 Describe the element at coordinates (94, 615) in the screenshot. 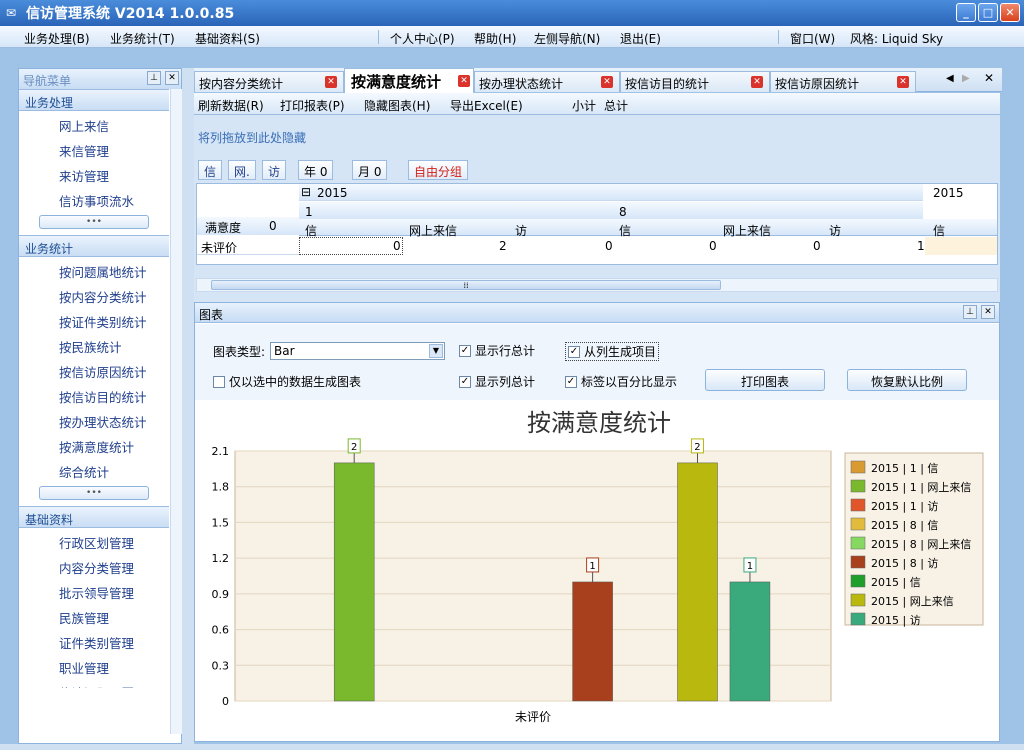

I see `sidebar-item: 民族管理` at that location.